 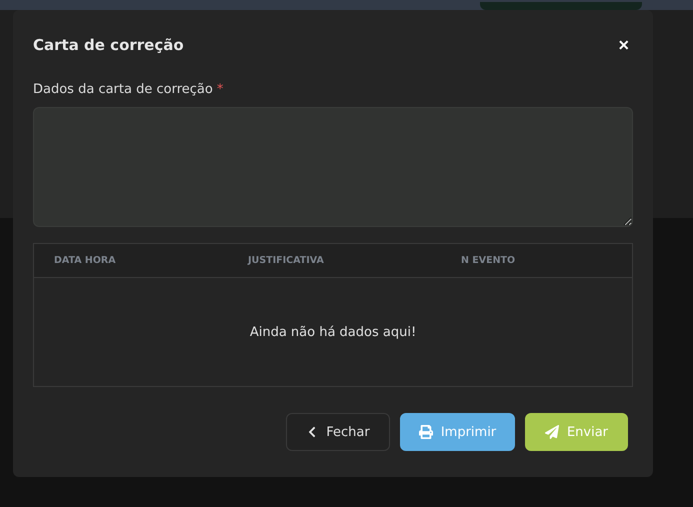 What do you see at coordinates (488, 260) in the screenshot?
I see `column-header: N EVENTO` at bounding box center [488, 260].